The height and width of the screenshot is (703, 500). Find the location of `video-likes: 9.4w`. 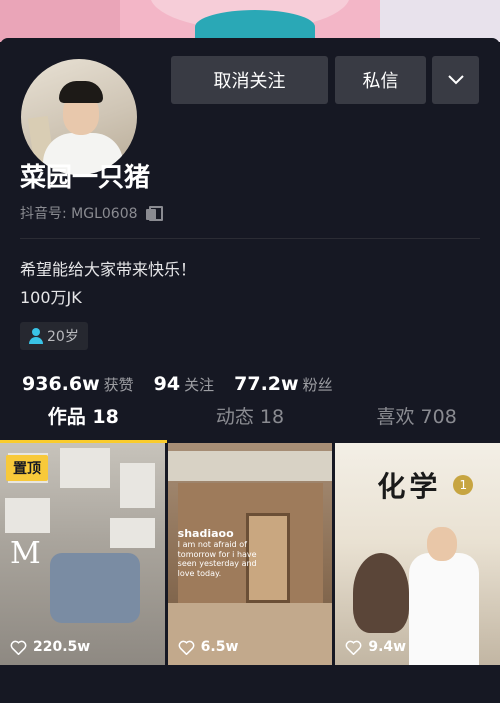

video-likes: 9.4w is located at coordinates (375, 647).